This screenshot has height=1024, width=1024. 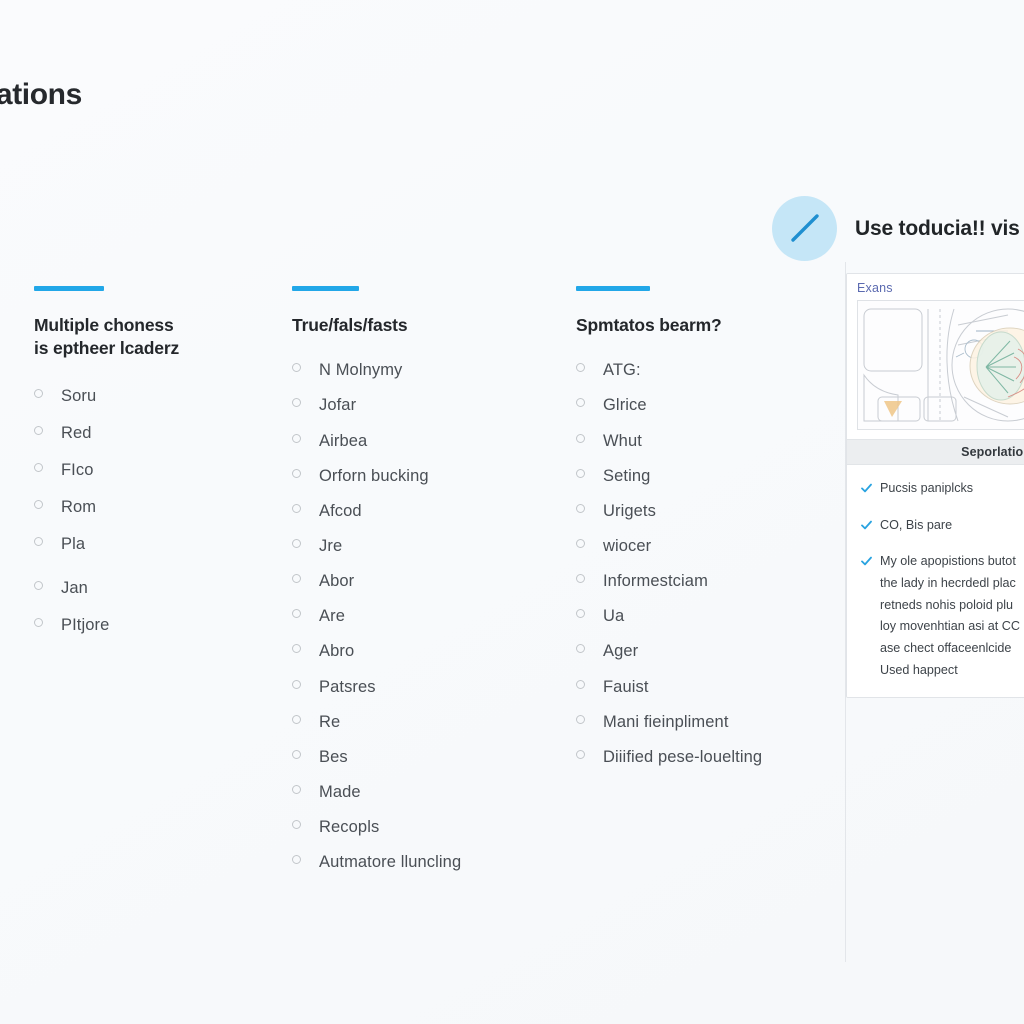 What do you see at coordinates (374, 475) in the screenshot?
I see `option-label: Orforn bucking` at bounding box center [374, 475].